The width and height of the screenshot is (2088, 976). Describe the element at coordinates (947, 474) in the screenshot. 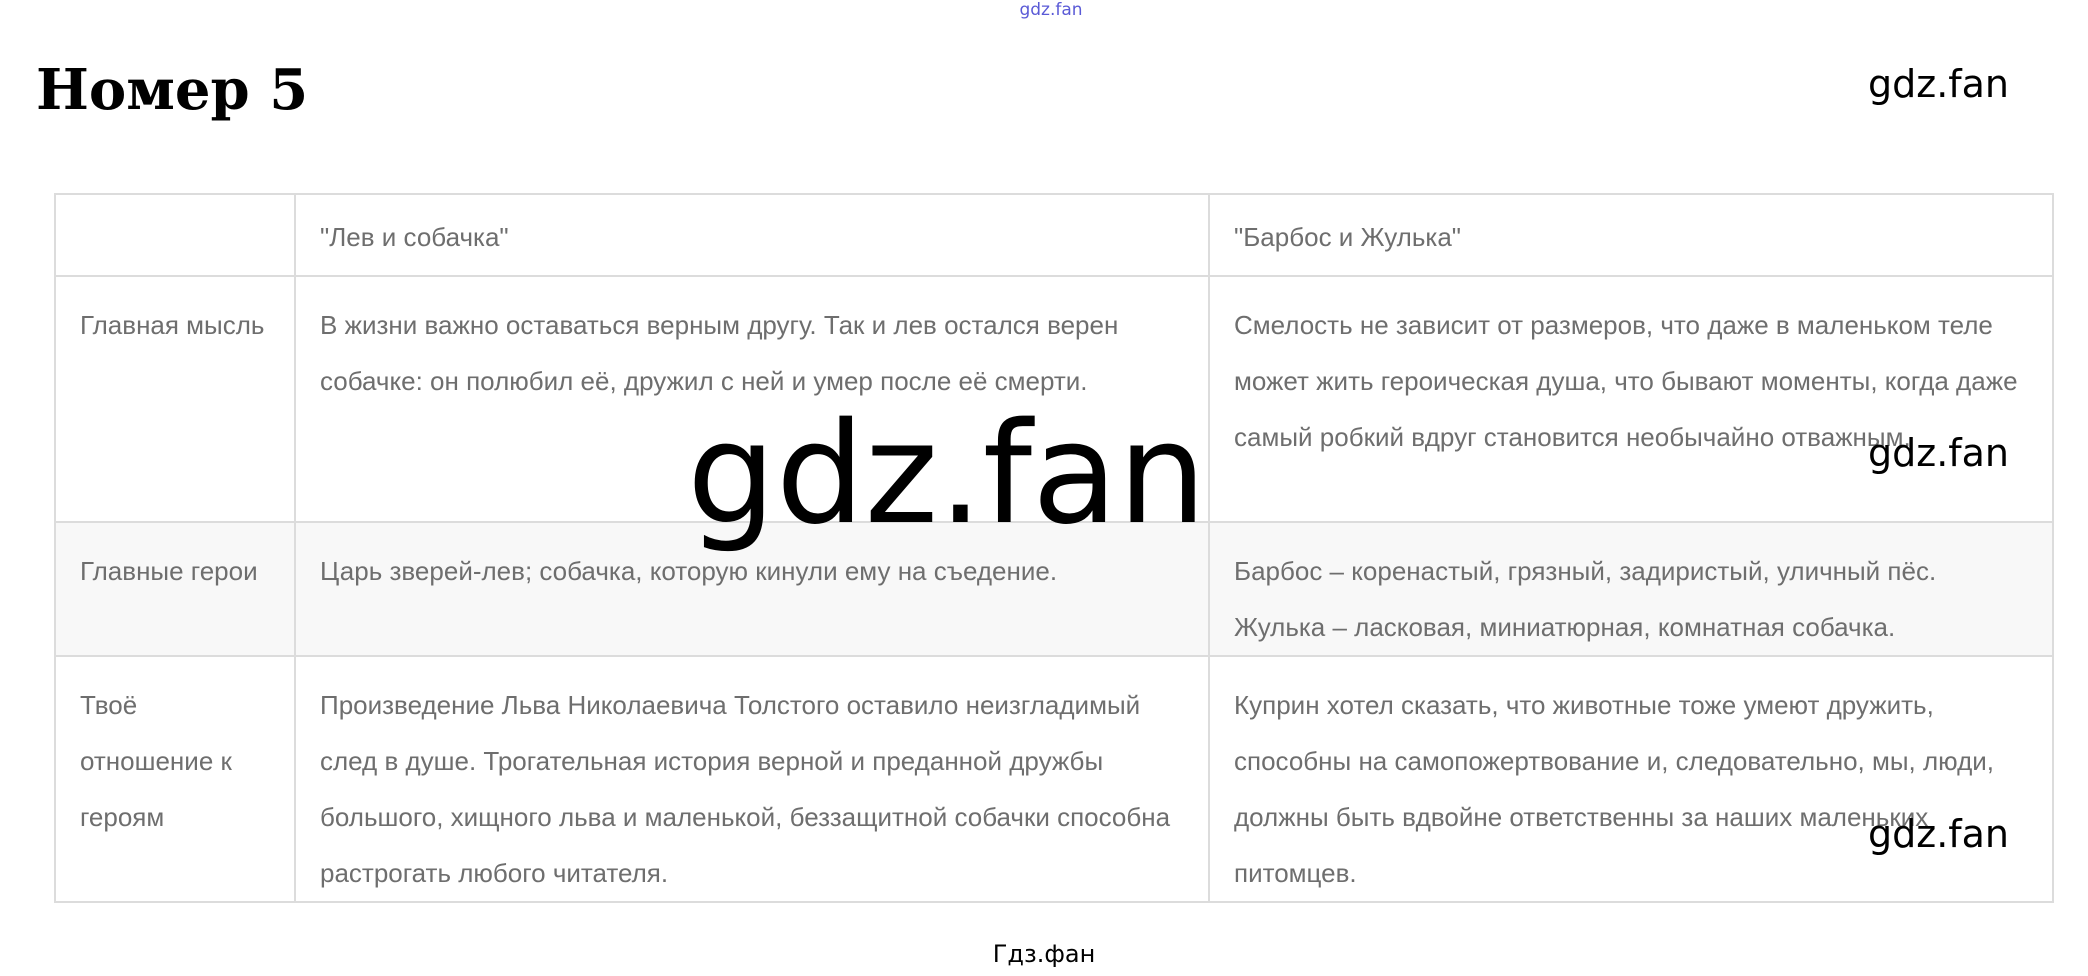

I see `watermark-center-large: gdz.fan` at that location.